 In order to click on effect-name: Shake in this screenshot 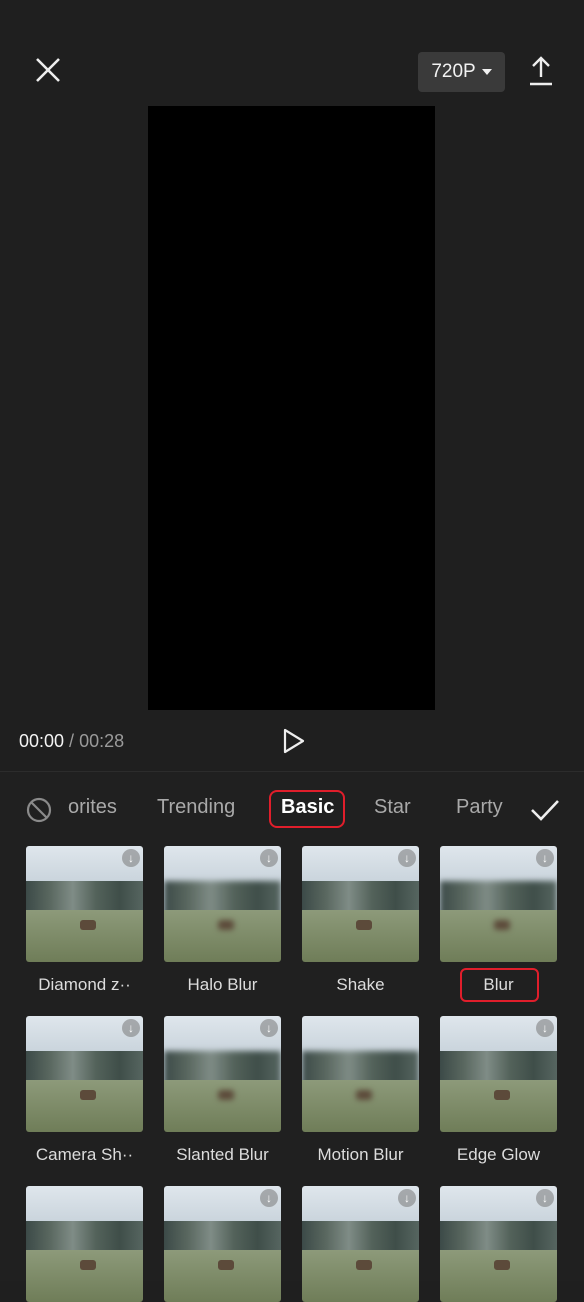, I will do `click(360, 984)`.